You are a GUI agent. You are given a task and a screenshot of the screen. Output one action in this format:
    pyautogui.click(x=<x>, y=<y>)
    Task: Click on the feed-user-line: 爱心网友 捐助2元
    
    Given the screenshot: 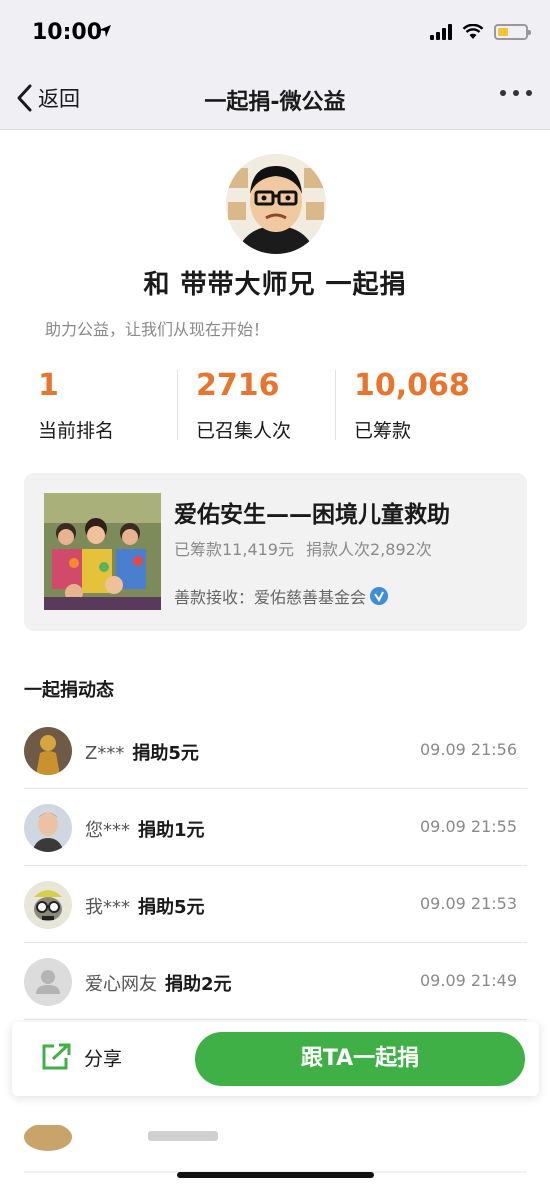 What is the action you would take?
    pyautogui.click(x=158, y=983)
    